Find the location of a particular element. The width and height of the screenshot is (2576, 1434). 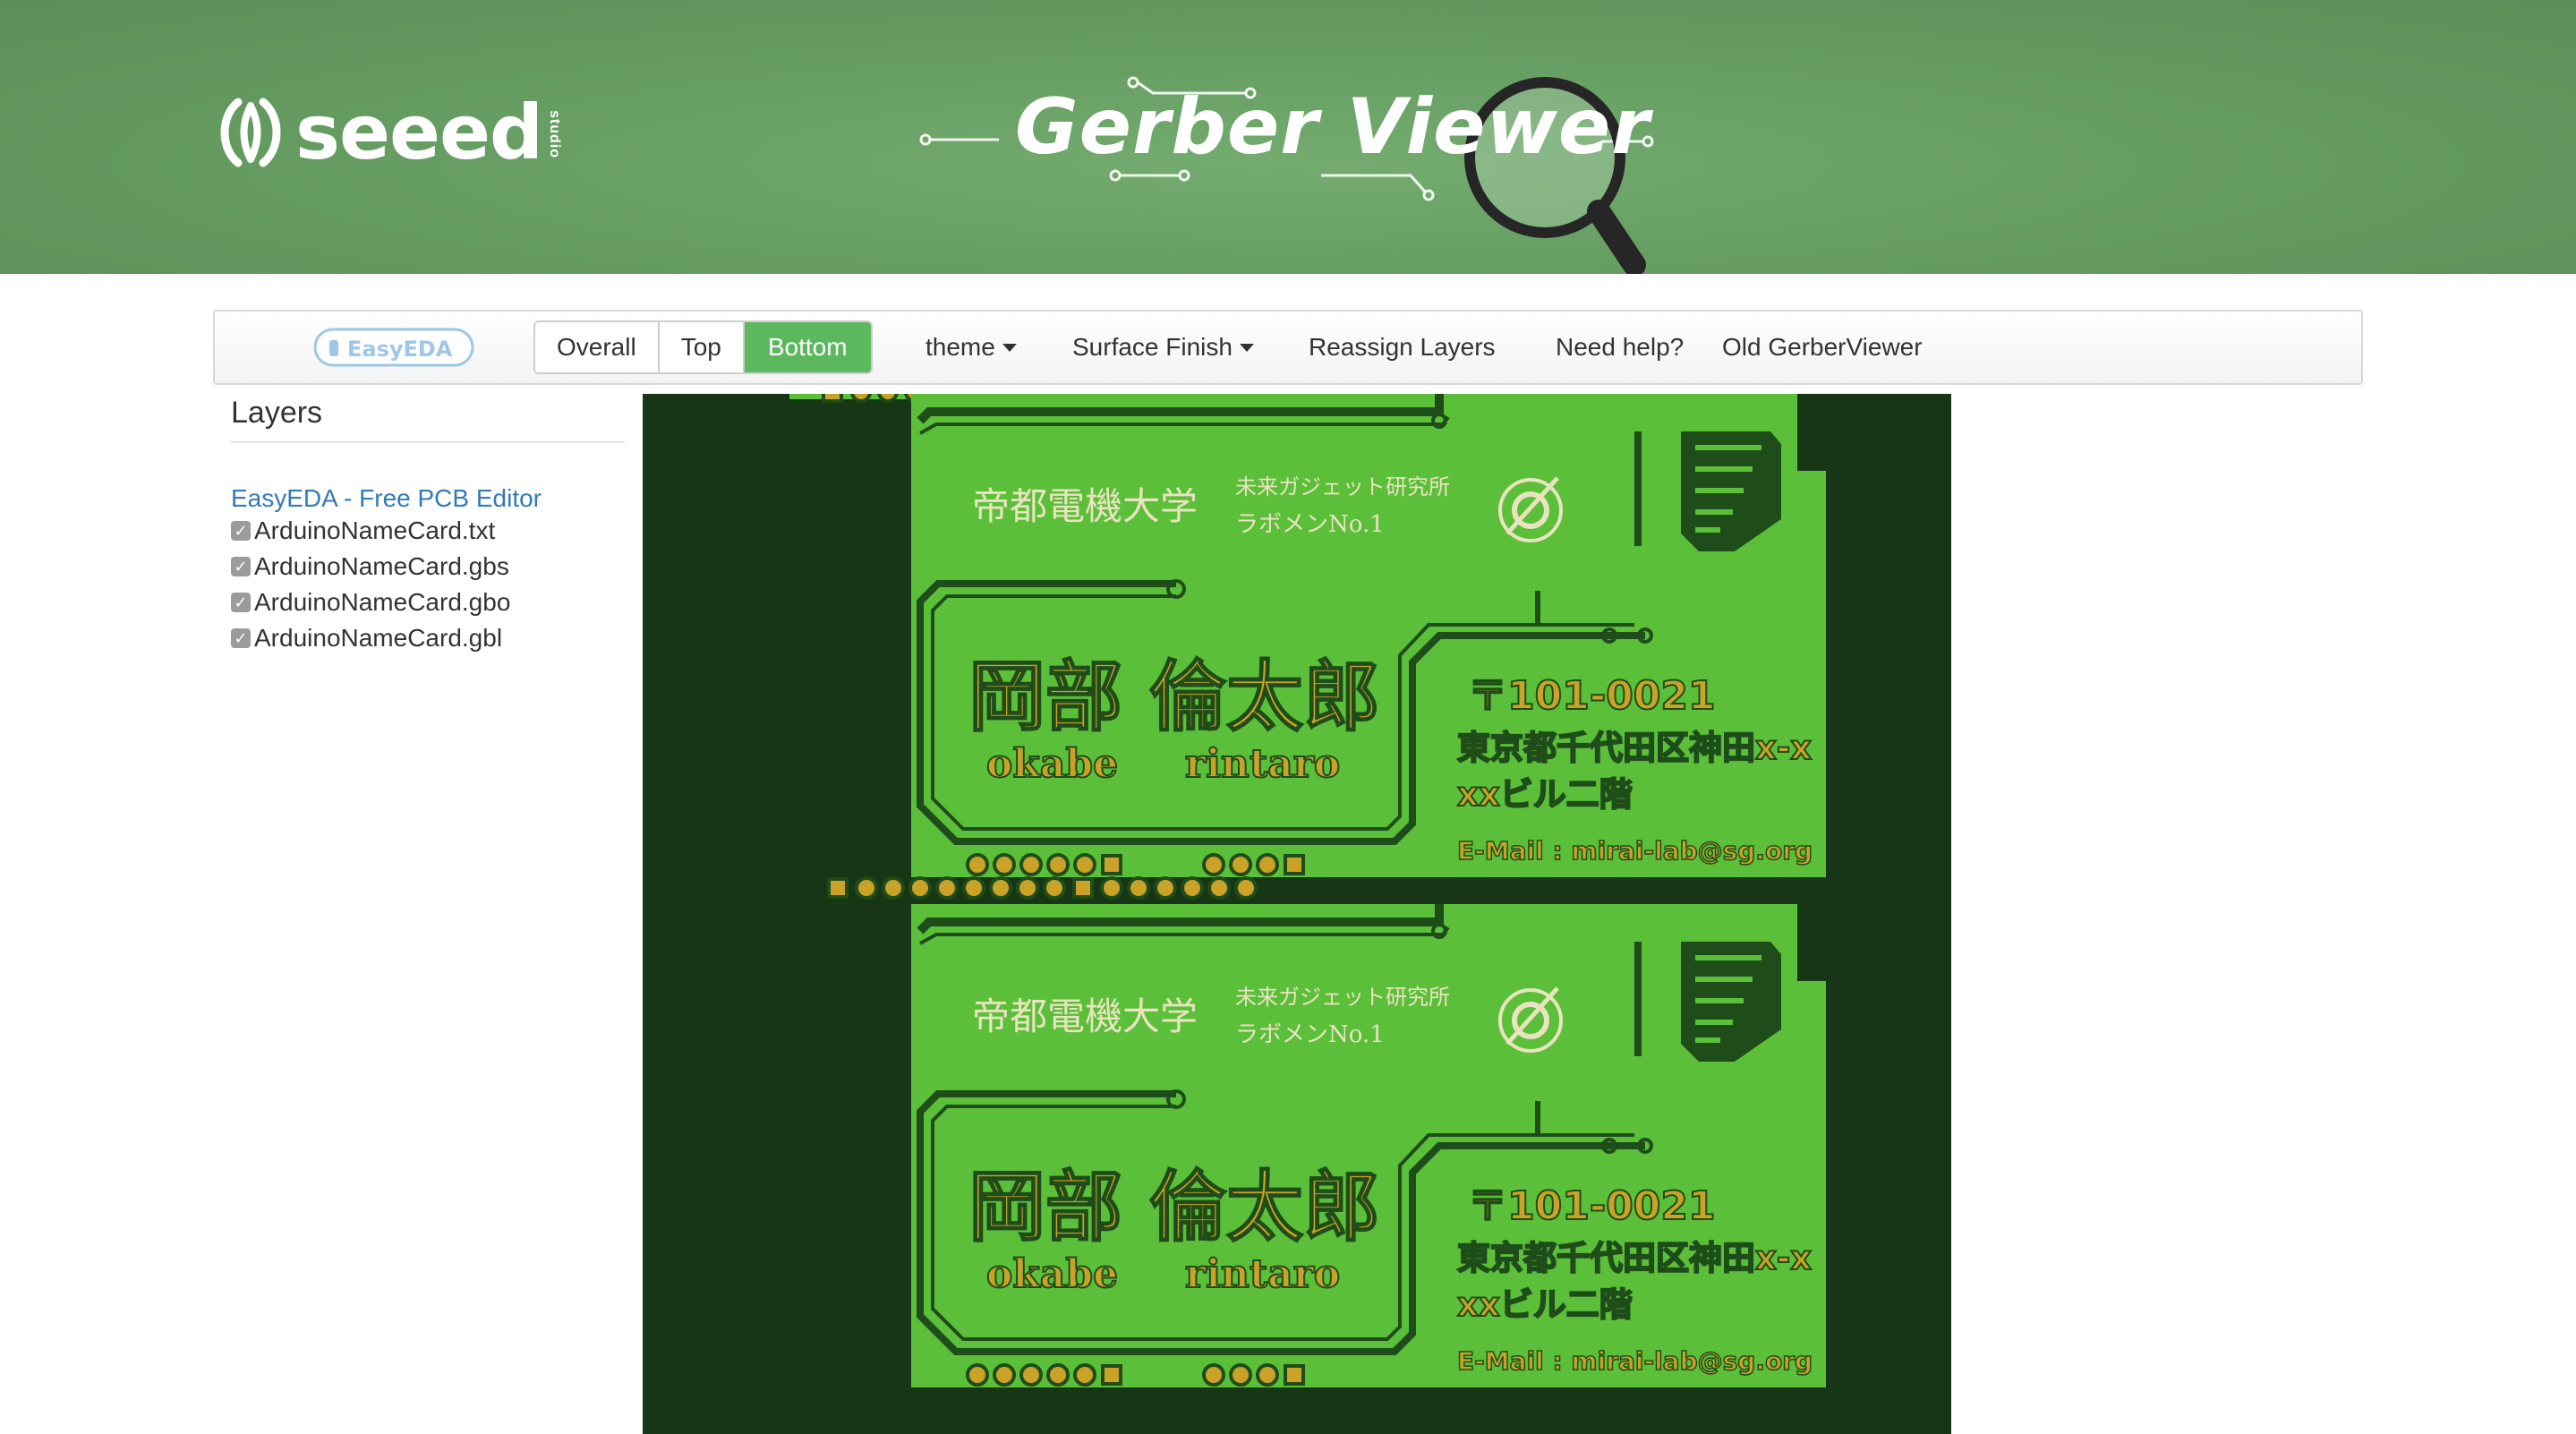

view-overall-button: Overall is located at coordinates (597, 347).